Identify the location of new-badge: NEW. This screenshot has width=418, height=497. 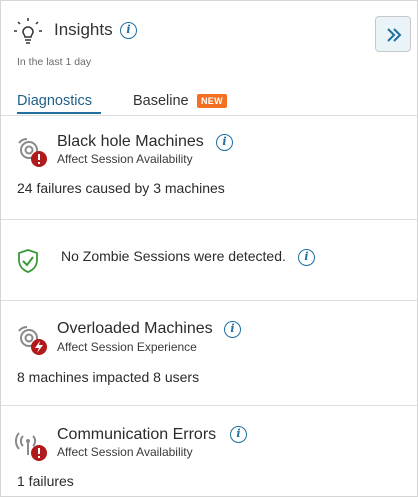
(212, 101).